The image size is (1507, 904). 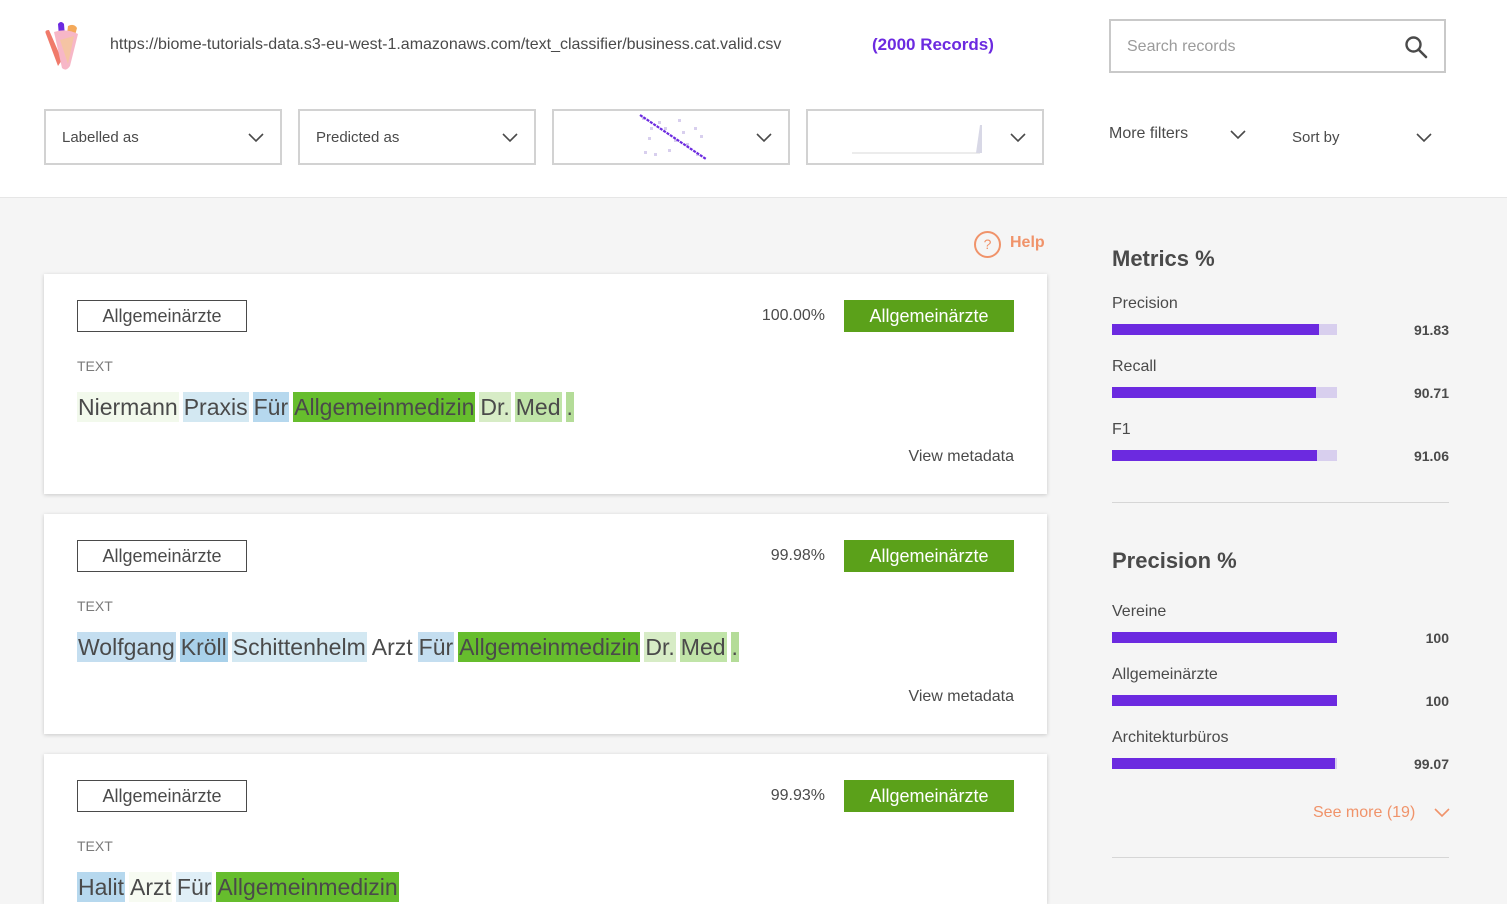 I want to click on metric-label: F1, so click(x=1121, y=429).